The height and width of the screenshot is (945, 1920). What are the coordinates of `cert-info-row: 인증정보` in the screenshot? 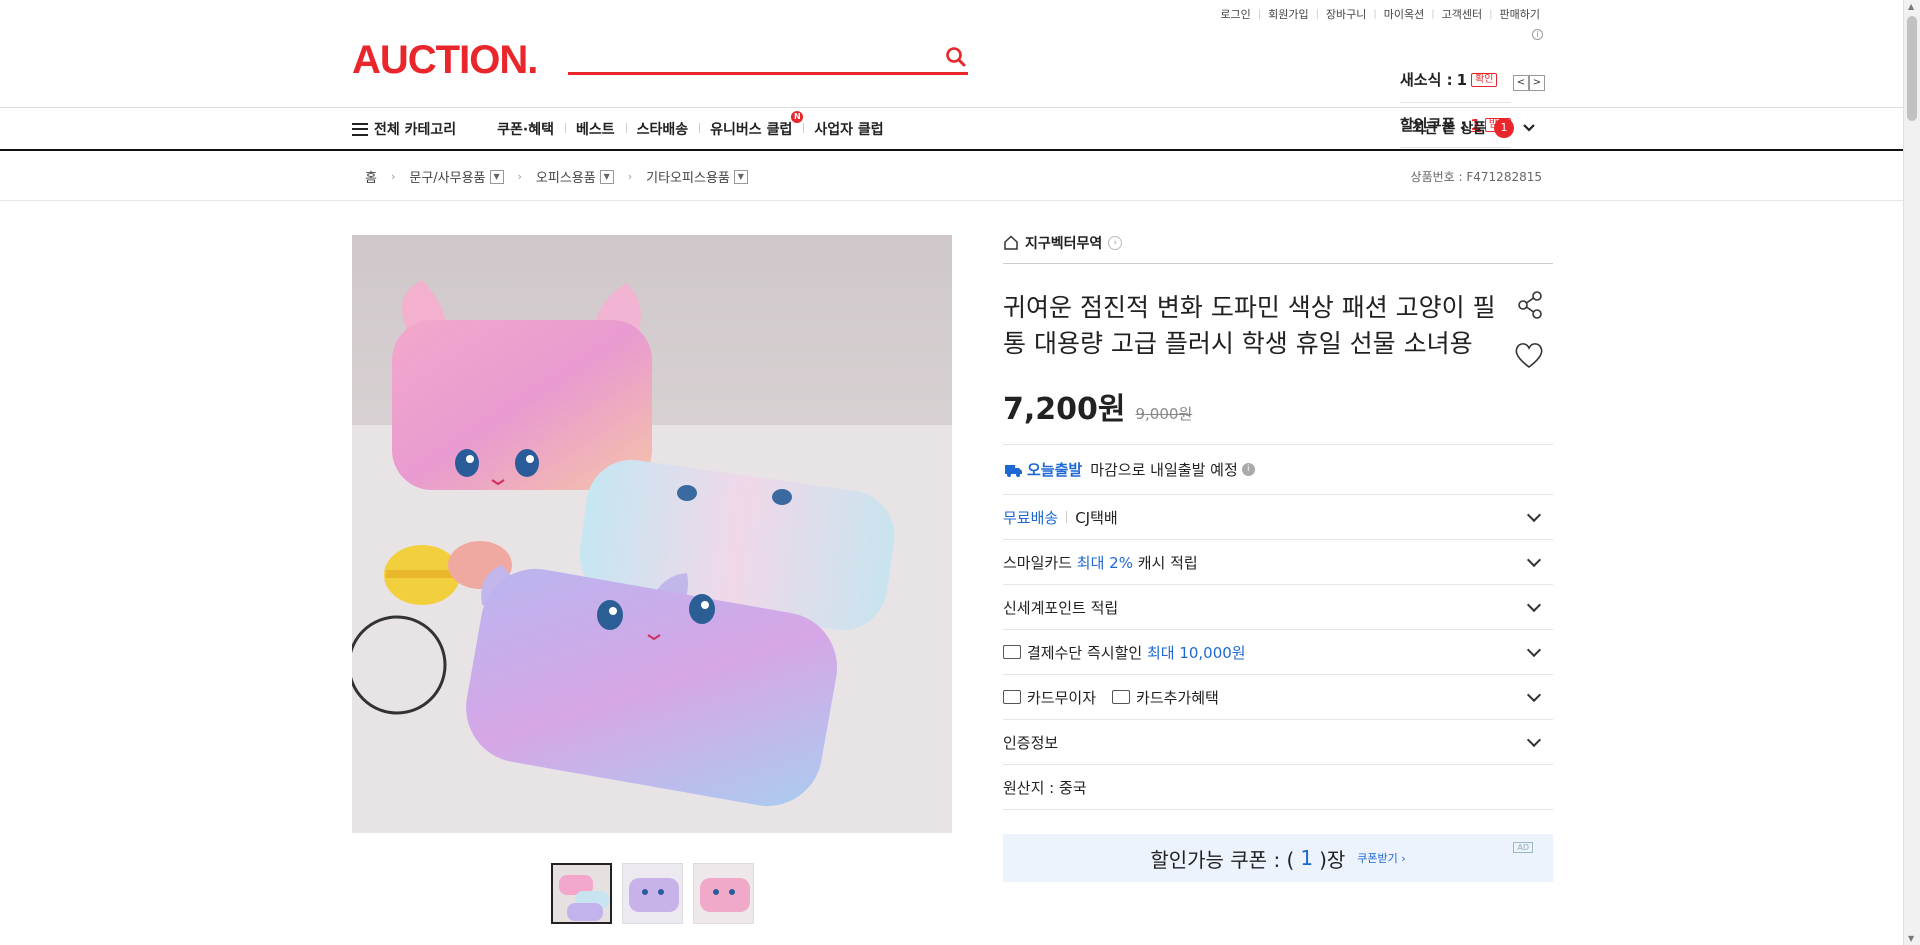 It's located at (1278, 742).